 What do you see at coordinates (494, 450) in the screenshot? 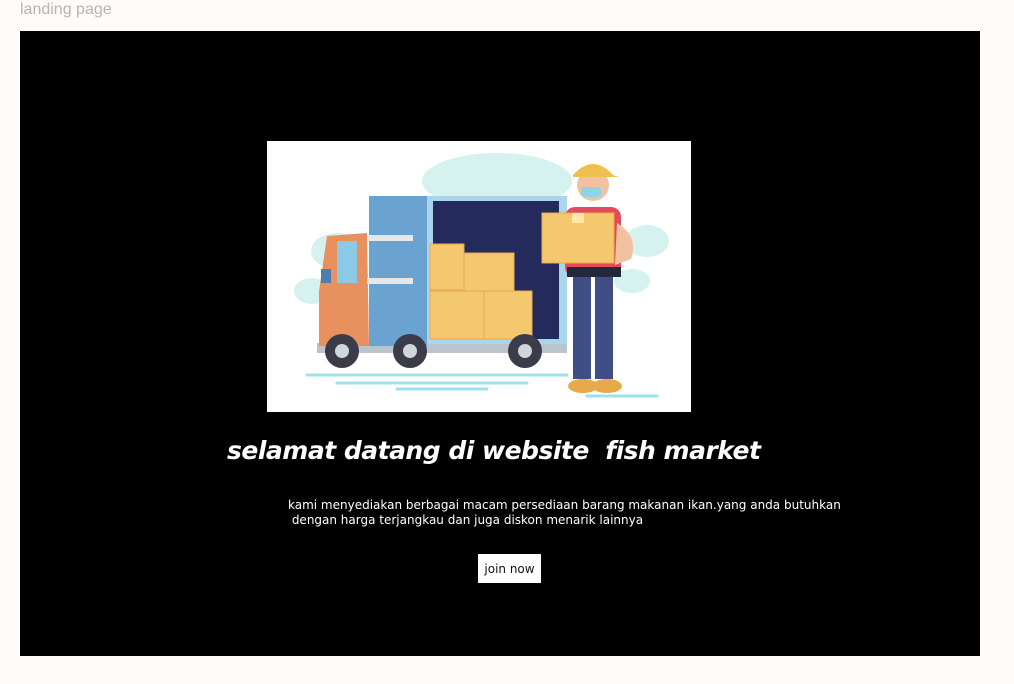
I see `welcome-headline: selamat datang di website fish market` at bounding box center [494, 450].